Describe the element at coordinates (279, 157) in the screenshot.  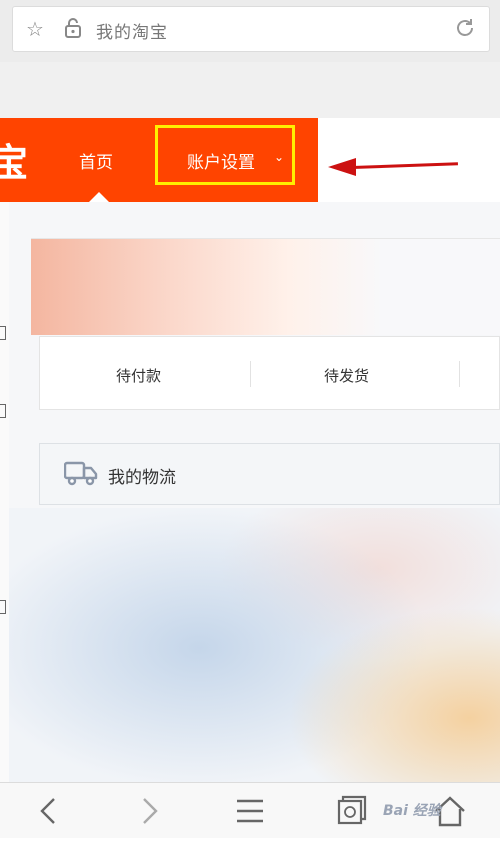
I see `chevron-down-icon: ⌄` at that location.